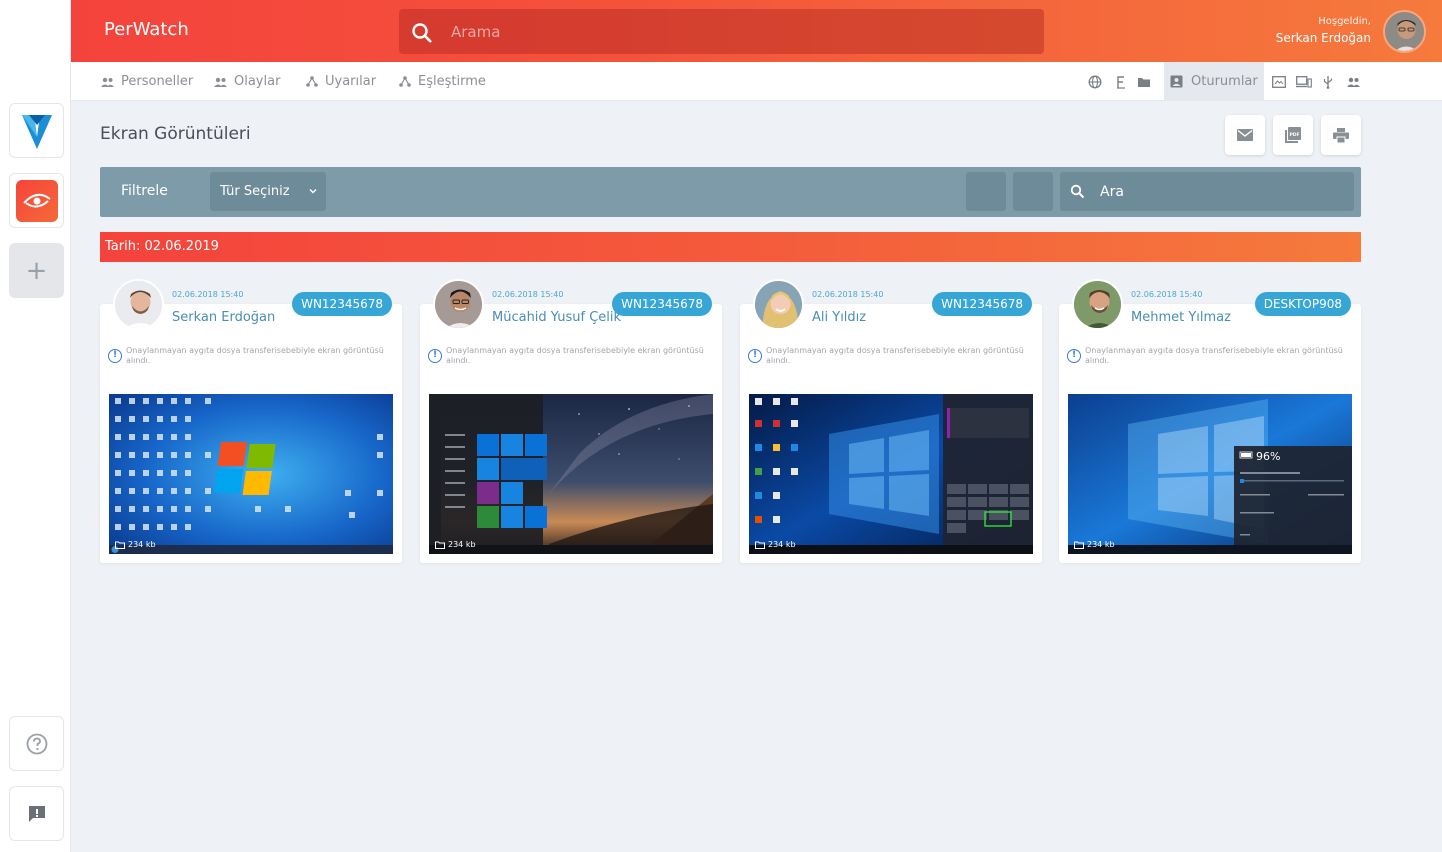  What do you see at coordinates (839, 317) in the screenshot?
I see `card-user-name: Ali Yıldız` at bounding box center [839, 317].